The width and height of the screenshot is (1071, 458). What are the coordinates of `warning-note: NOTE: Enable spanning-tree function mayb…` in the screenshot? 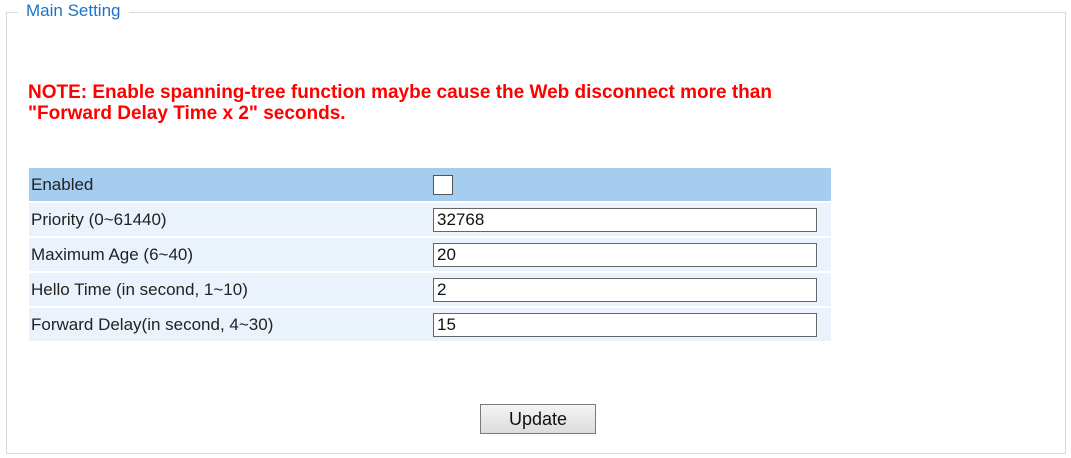 It's located at (523, 103).